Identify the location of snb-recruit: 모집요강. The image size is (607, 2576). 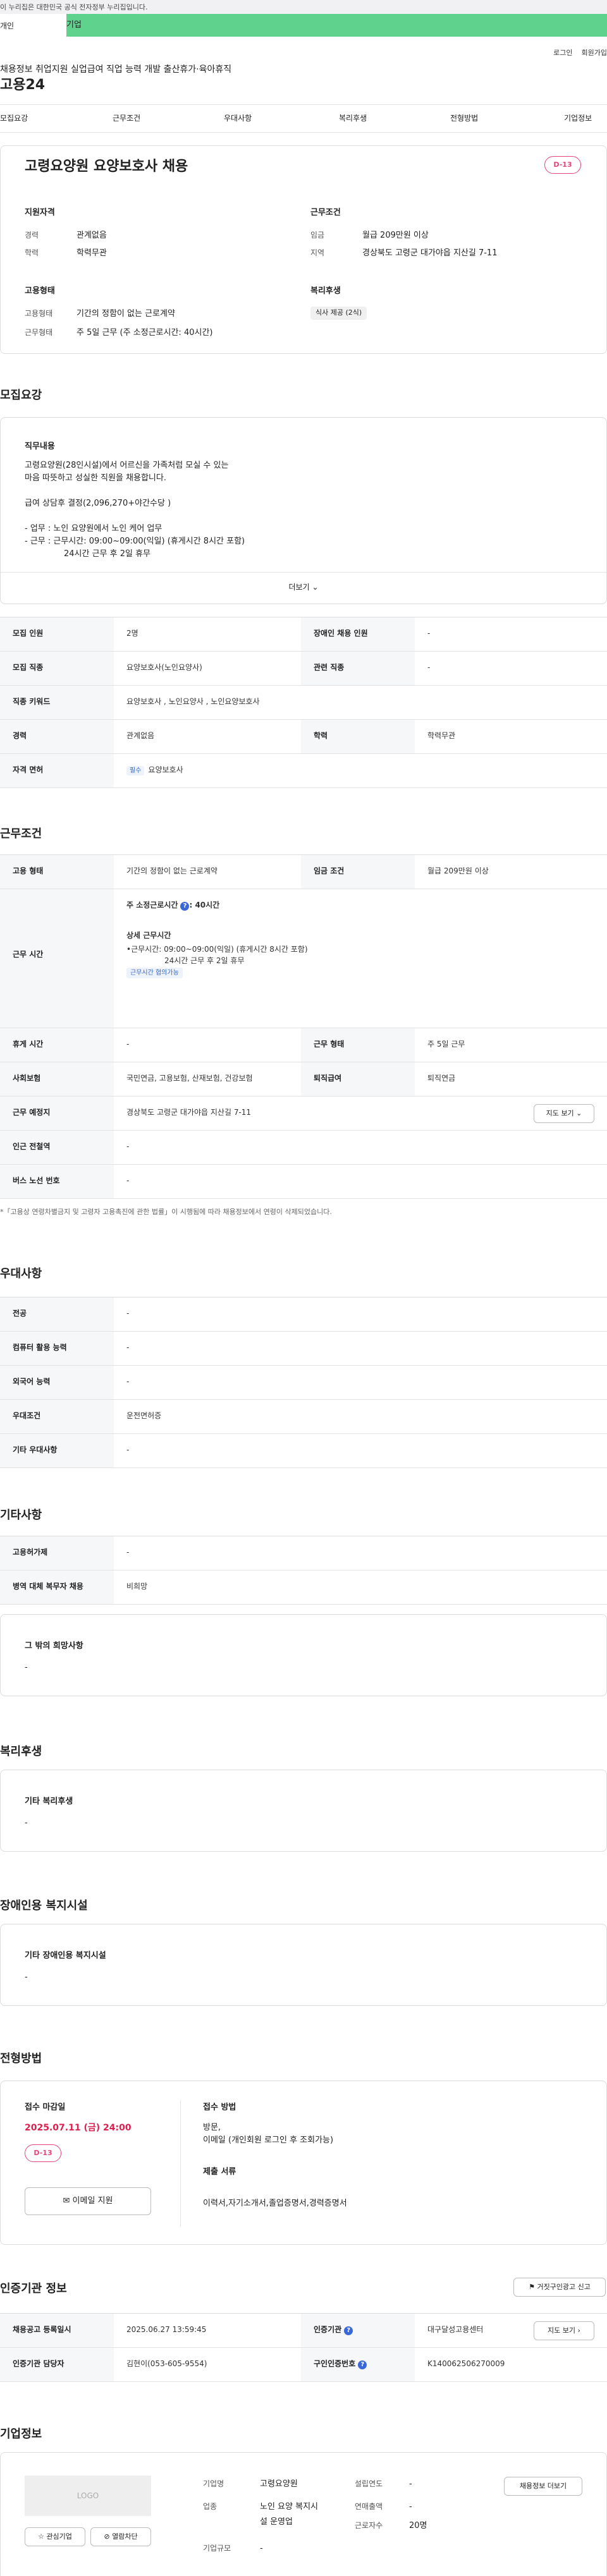
(14, 118).